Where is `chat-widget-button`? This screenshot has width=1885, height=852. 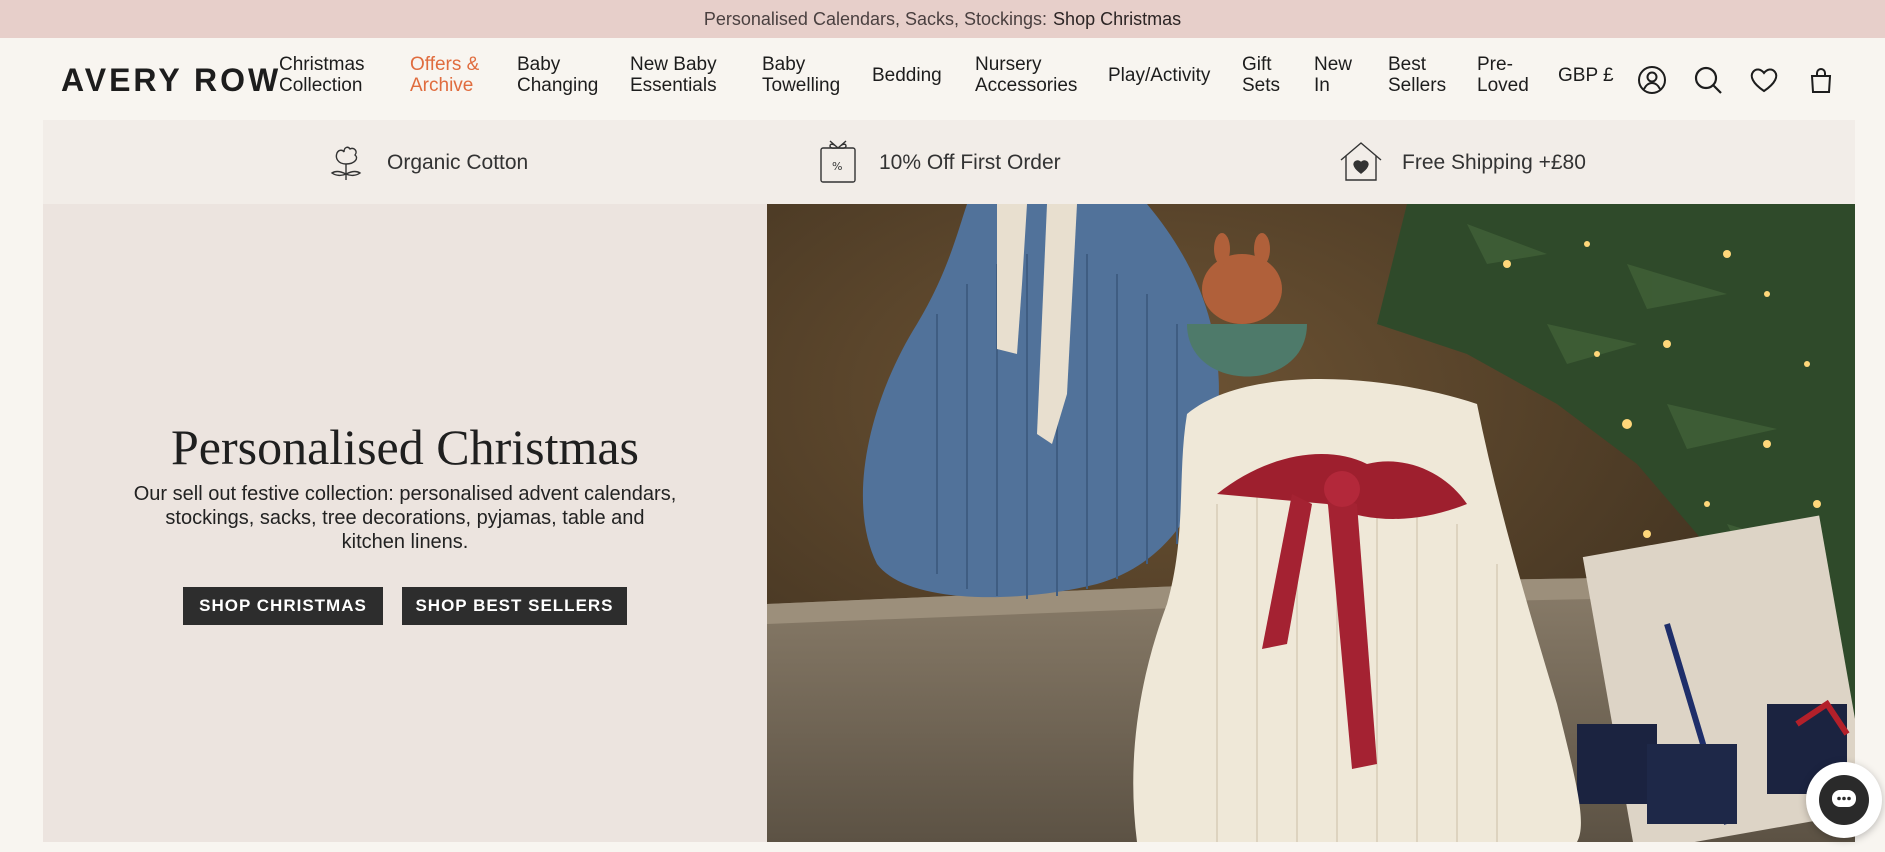
chat-widget-button is located at coordinates (1844, 800).